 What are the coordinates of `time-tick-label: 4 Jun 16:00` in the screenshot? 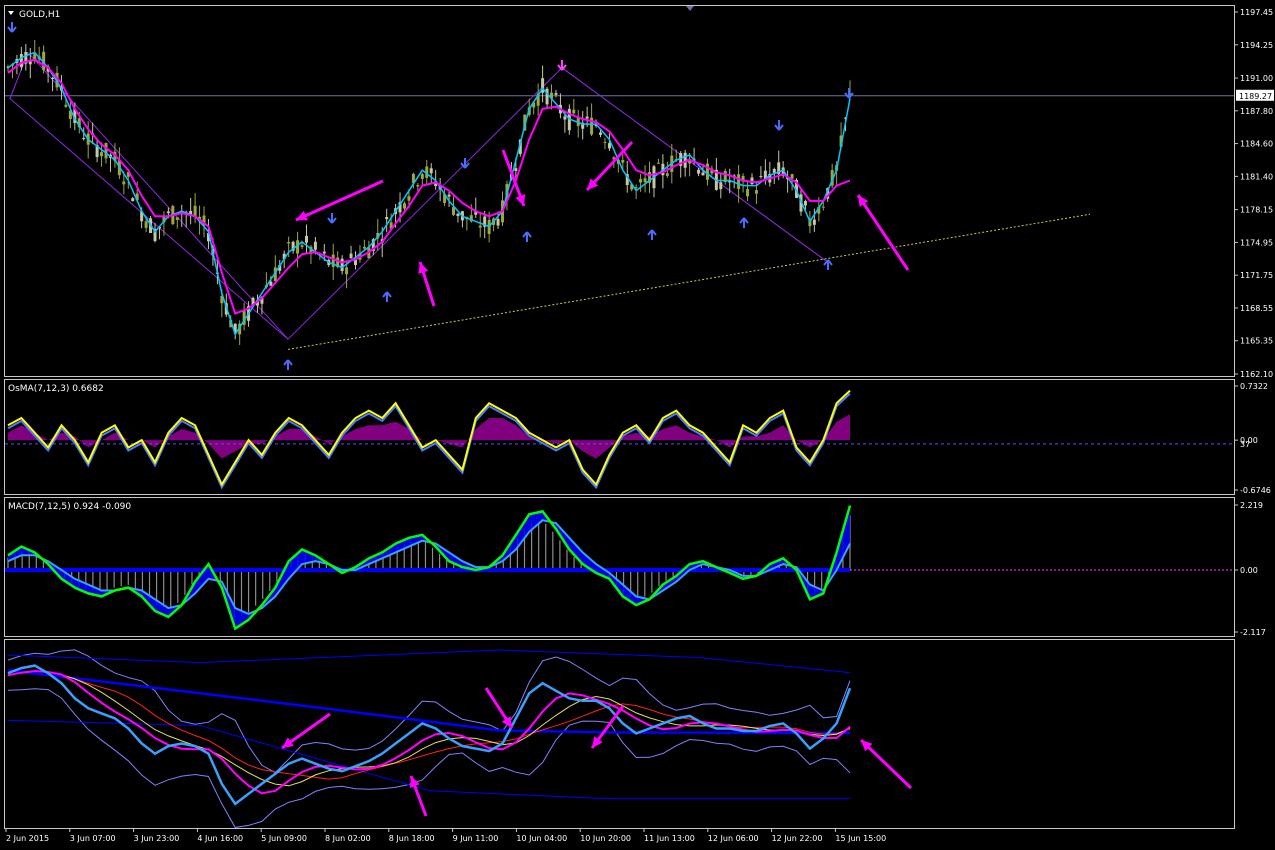 It's located at (220, 838).